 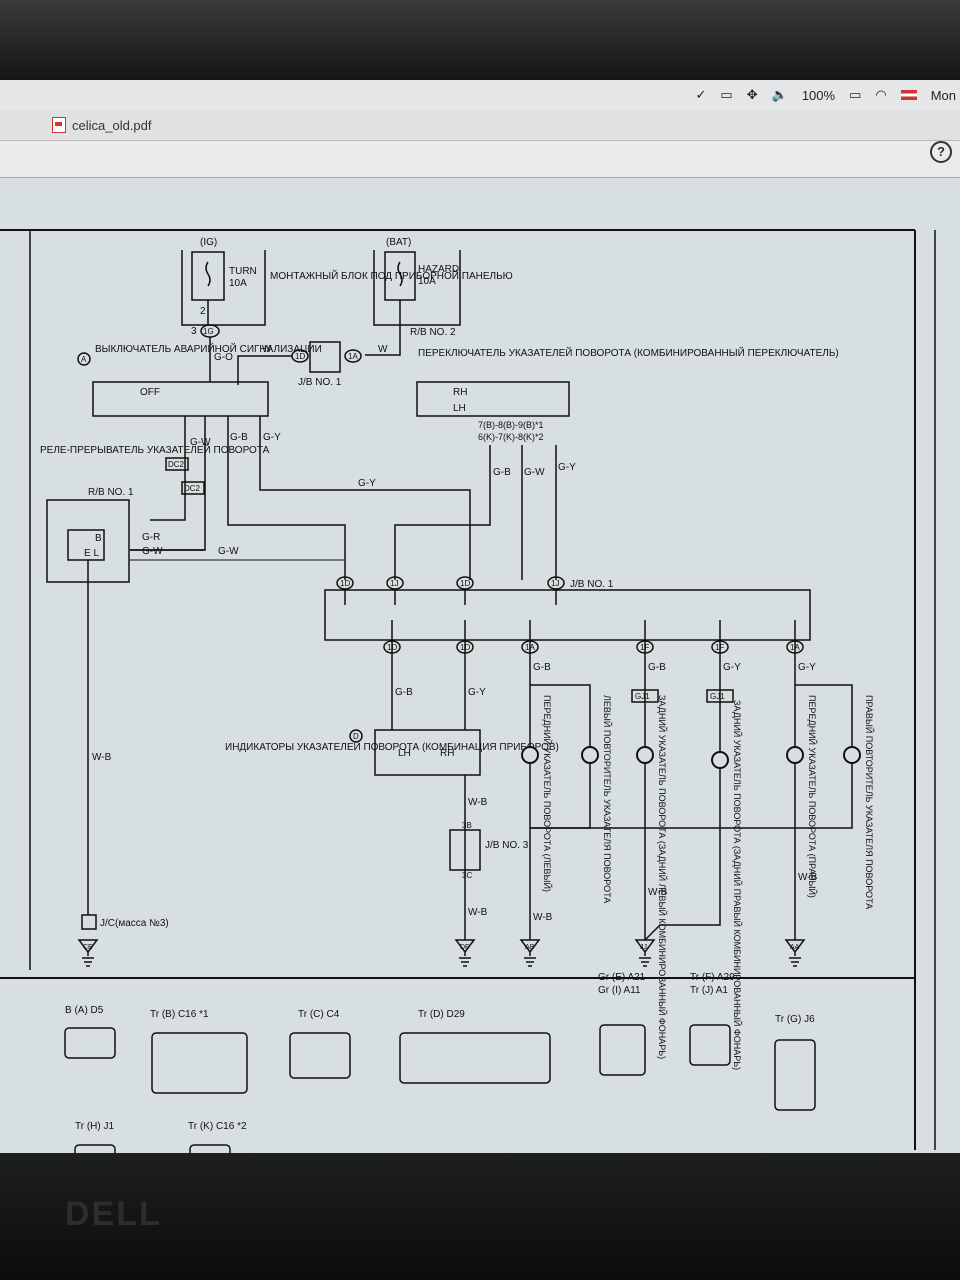 I want to click on connector-label: B (A) D5, so click(x=84, y=1010).